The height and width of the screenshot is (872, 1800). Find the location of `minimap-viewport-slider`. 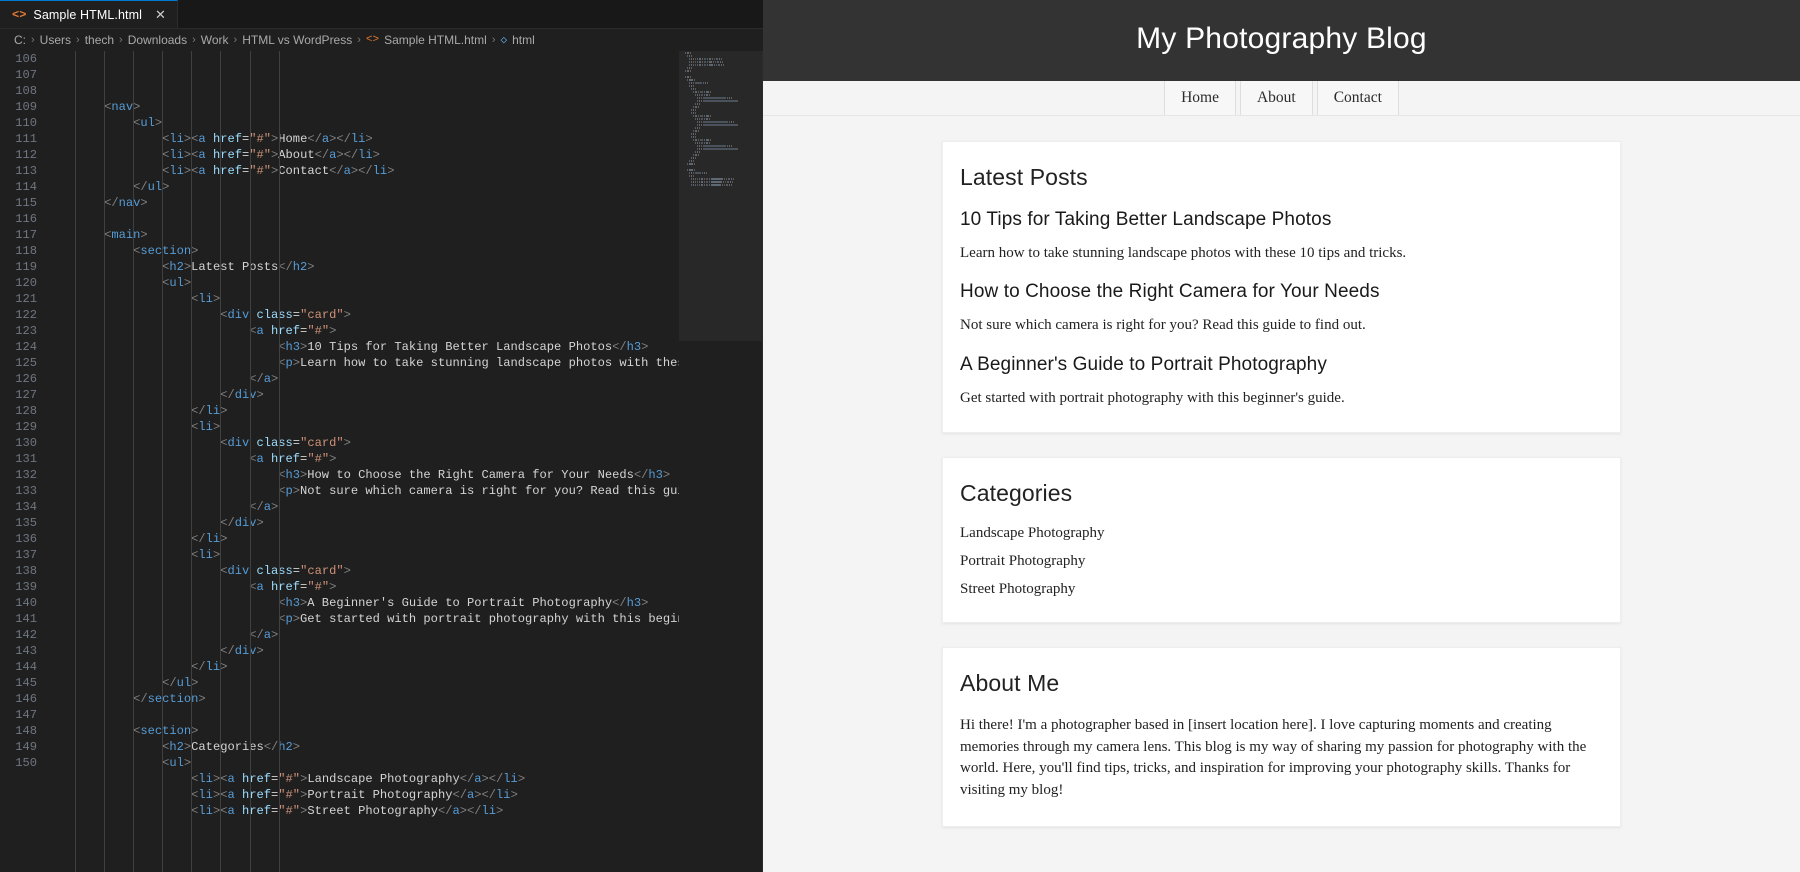

minimap-viewport-slider is located at coordinates (721, 196).